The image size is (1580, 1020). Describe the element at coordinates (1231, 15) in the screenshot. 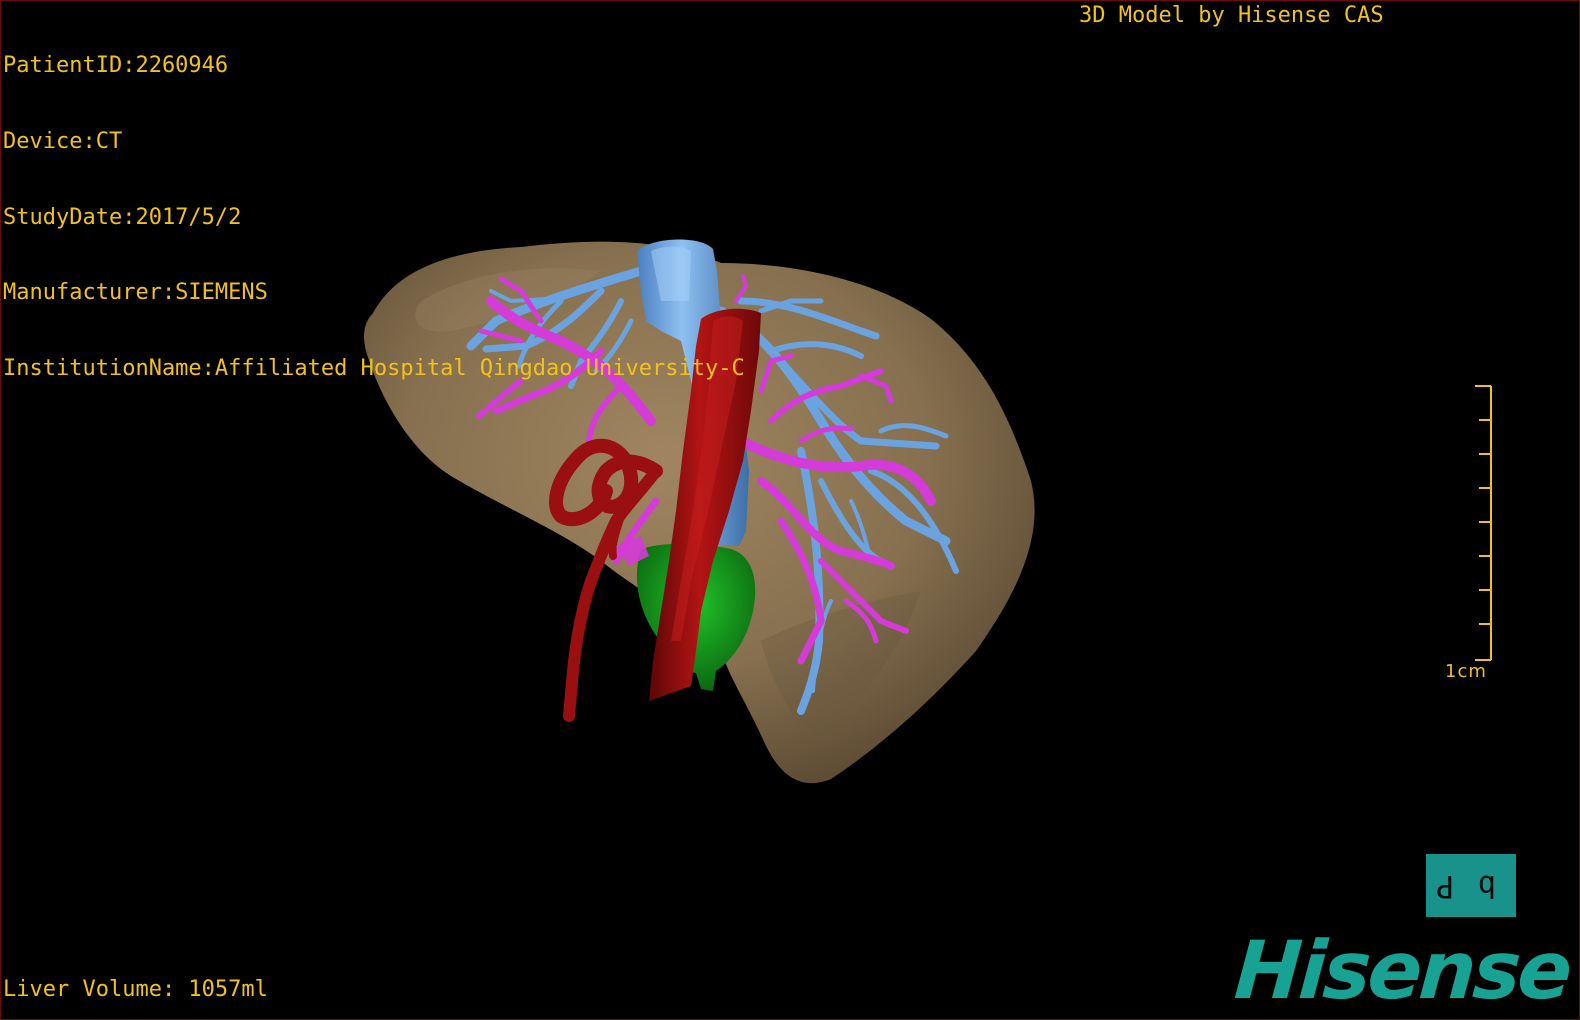

I see `model-credit-label: 3D Model by Hisense CAS` at that location.